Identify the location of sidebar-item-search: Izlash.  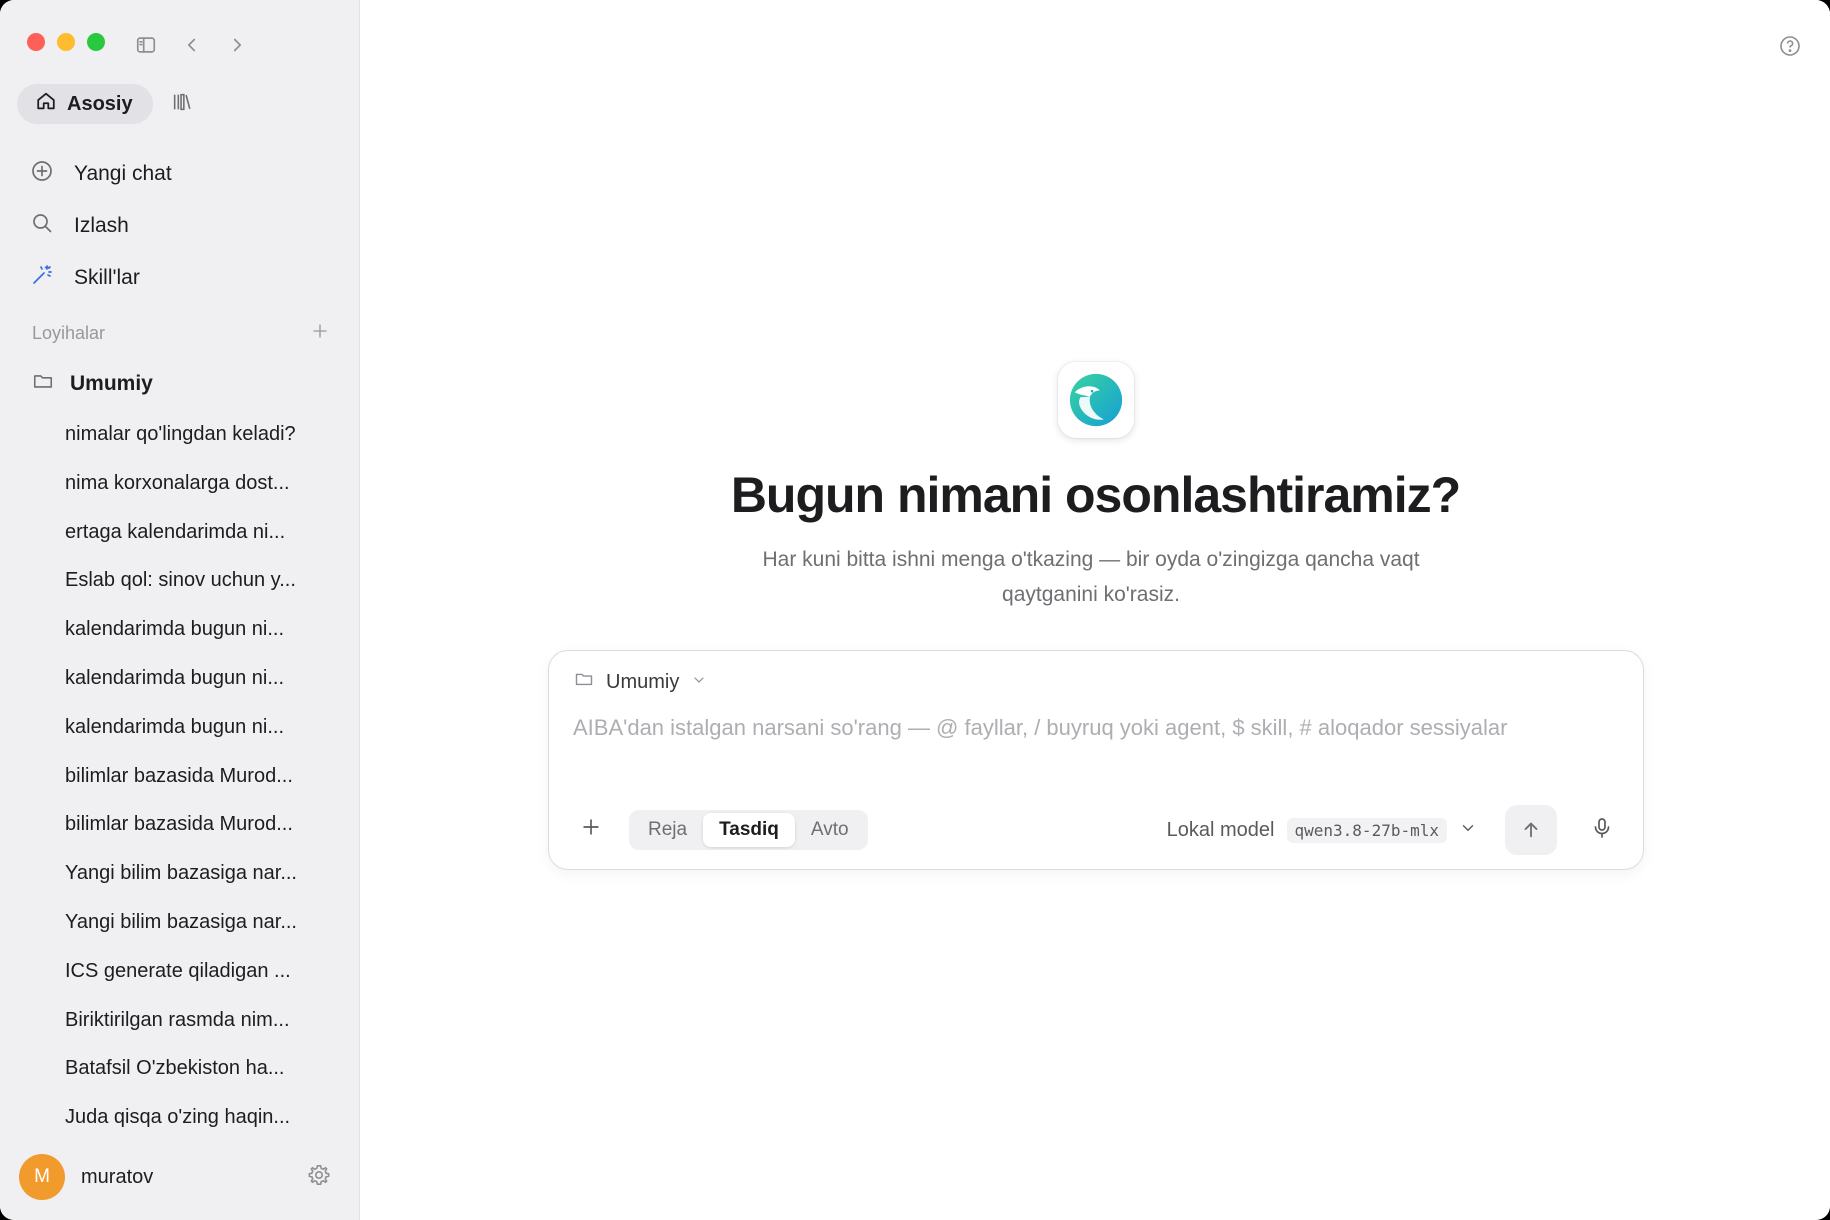
(184, 226).